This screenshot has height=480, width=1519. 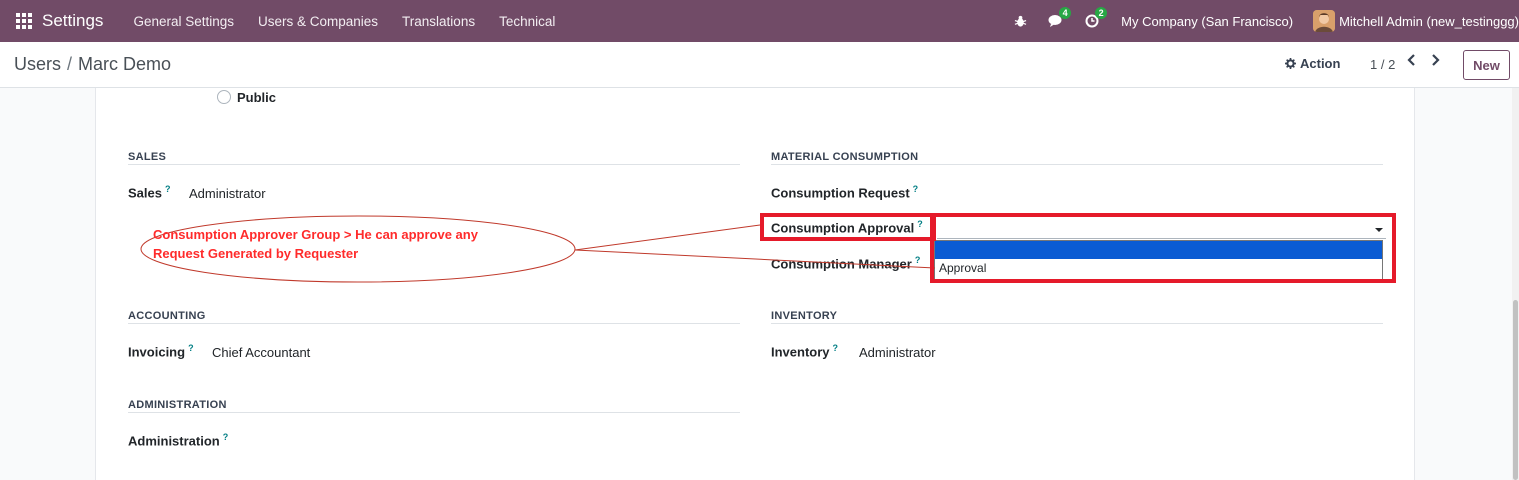 What do you see at coordinates (1163, 248) in the screenshot?
I see `highlight-box-dropdown` at bounding box center [1163, 248].